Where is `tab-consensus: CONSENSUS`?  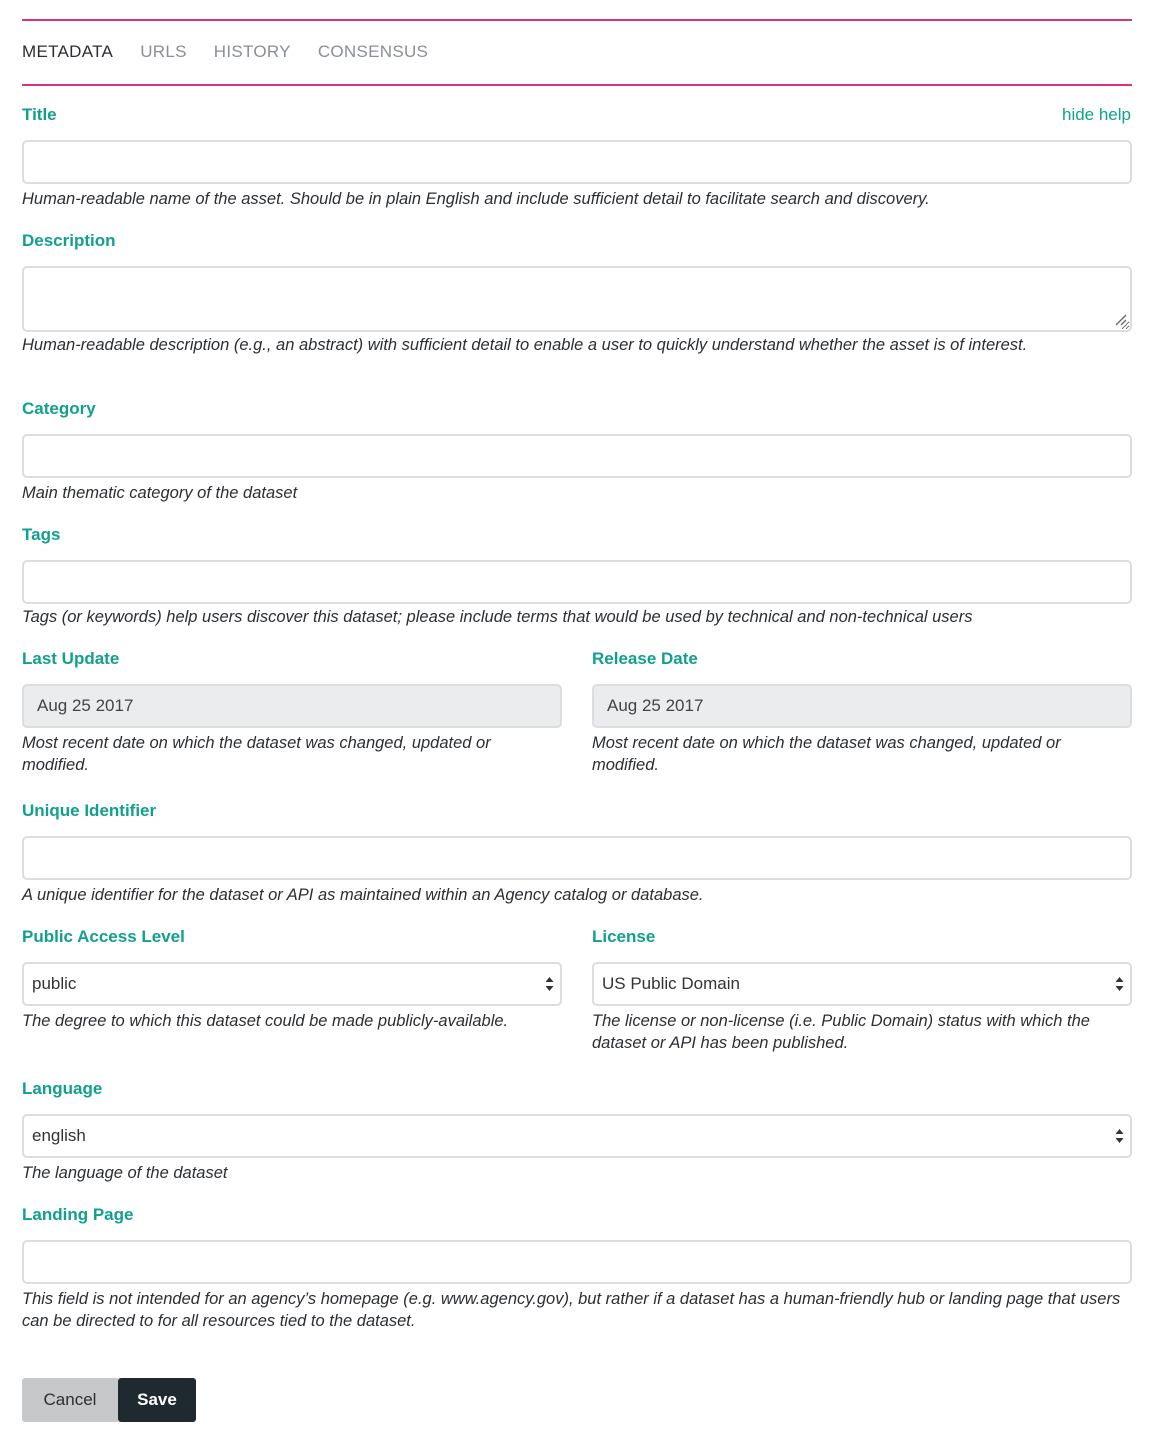
tab-consensus: CONSENSUS is located at coordinates (373, 52).